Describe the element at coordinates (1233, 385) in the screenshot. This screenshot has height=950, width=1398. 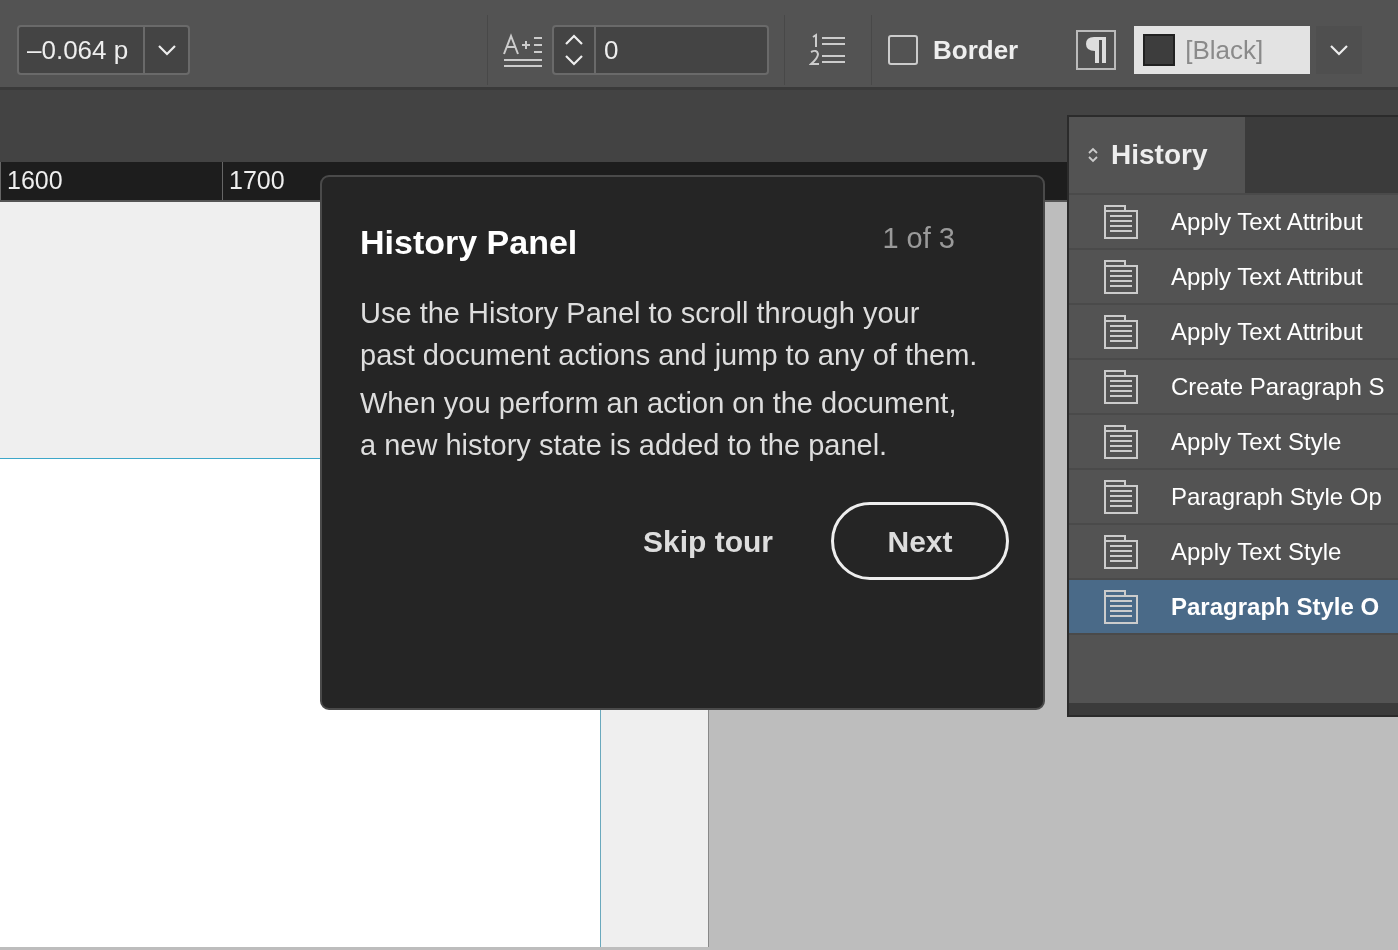
I see `history-item: Create Paragraph S` at that location.